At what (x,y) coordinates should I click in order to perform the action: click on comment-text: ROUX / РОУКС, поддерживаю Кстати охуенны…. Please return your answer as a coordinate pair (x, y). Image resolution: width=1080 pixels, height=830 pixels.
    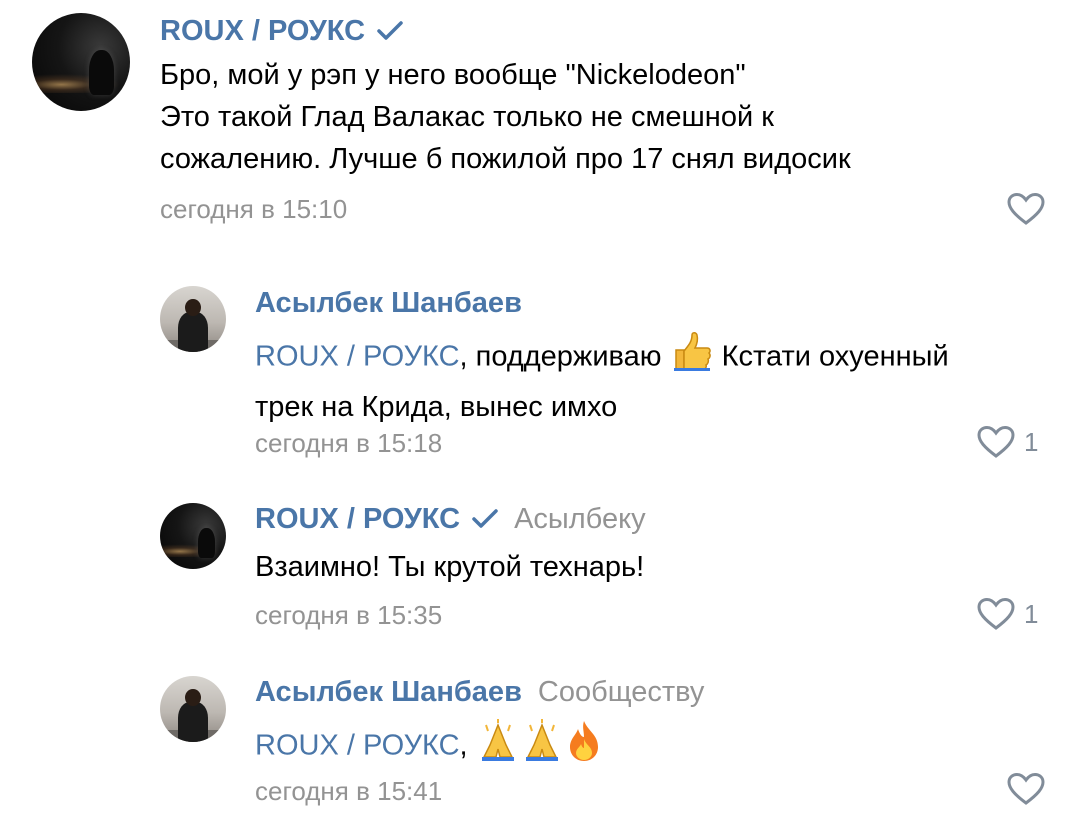
    Looking at the image, I should click on (655, 379).